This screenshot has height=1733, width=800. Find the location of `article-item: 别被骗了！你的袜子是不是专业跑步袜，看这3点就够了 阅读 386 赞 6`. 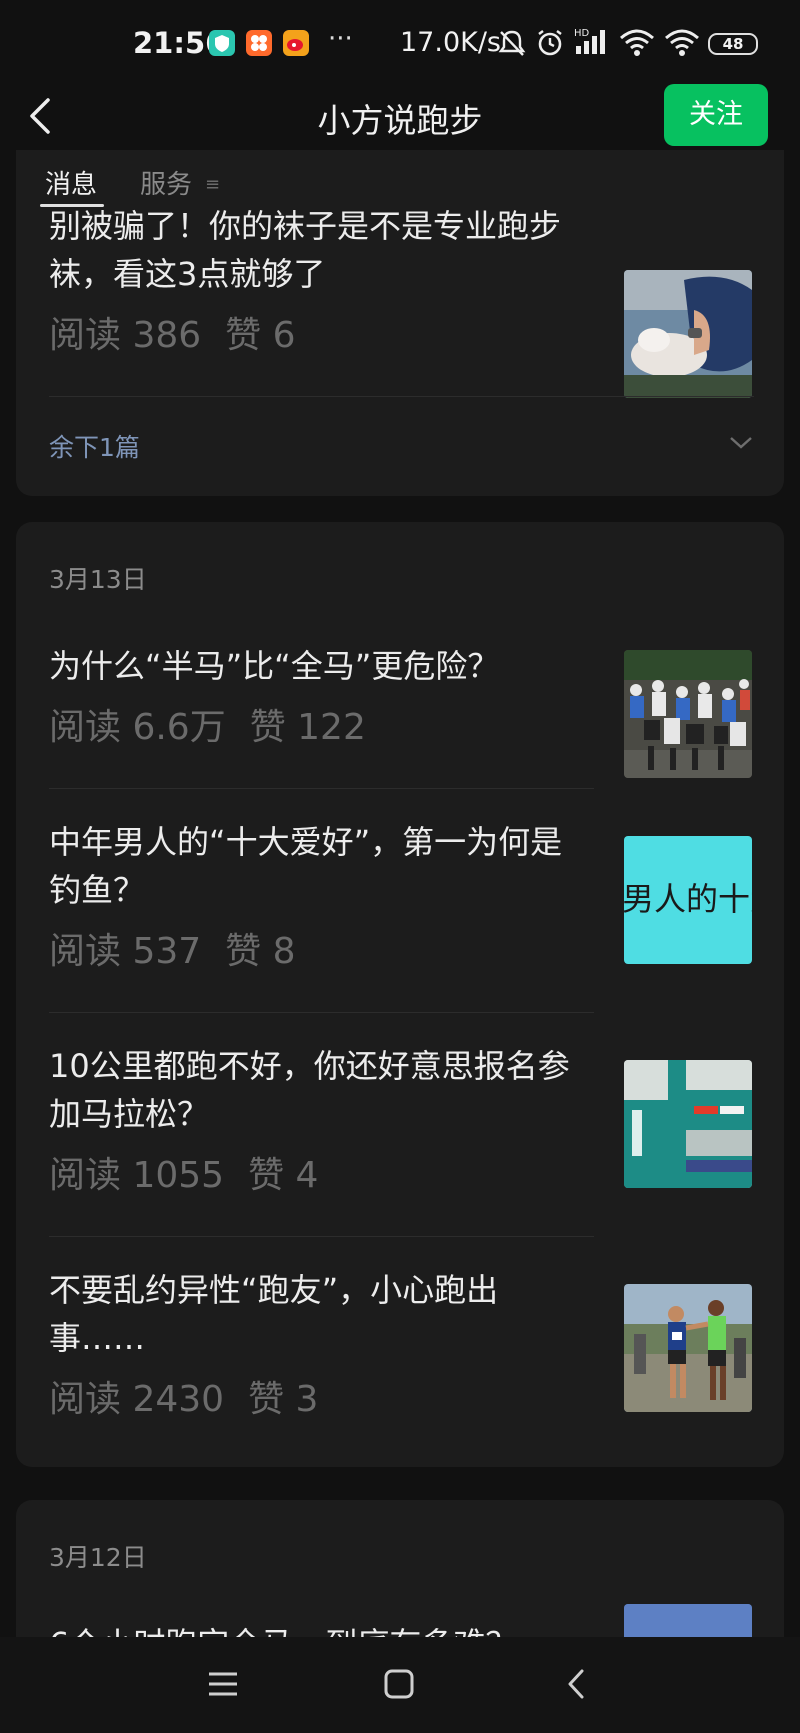

article-item: 别被骗了！你的袜子是不是专业跑步袜，看这3点就够了 阅读 386 赞 6 is located at coordinates (409, 300).